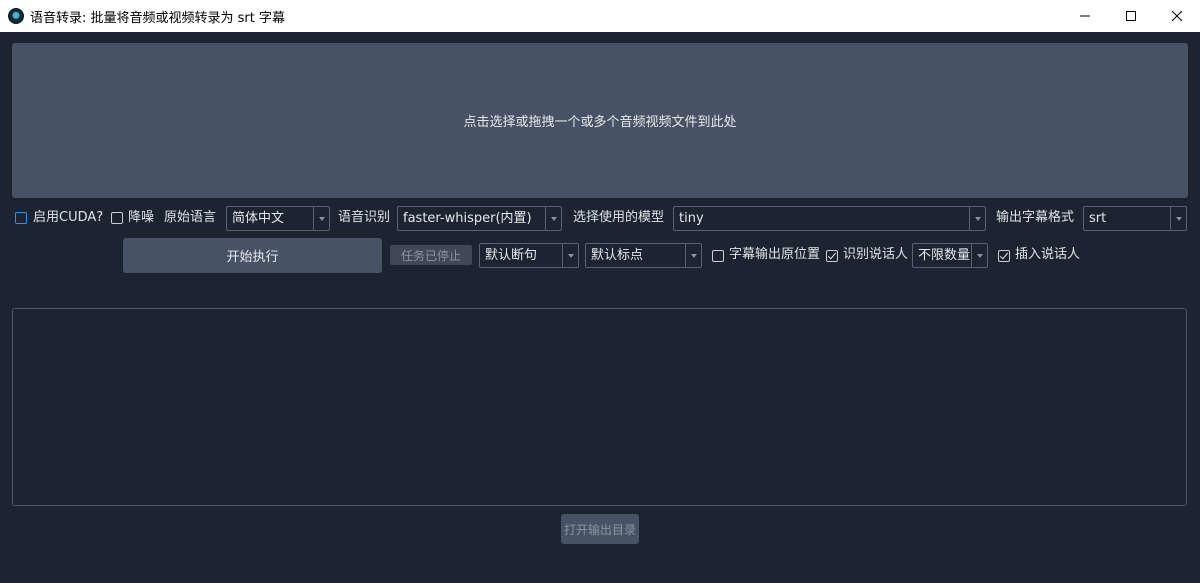 This screenshot has height=583, width=1200. Describe the element at coordinates (117, 218) in the screenshot. I see `denoise-checkbox` at that location.